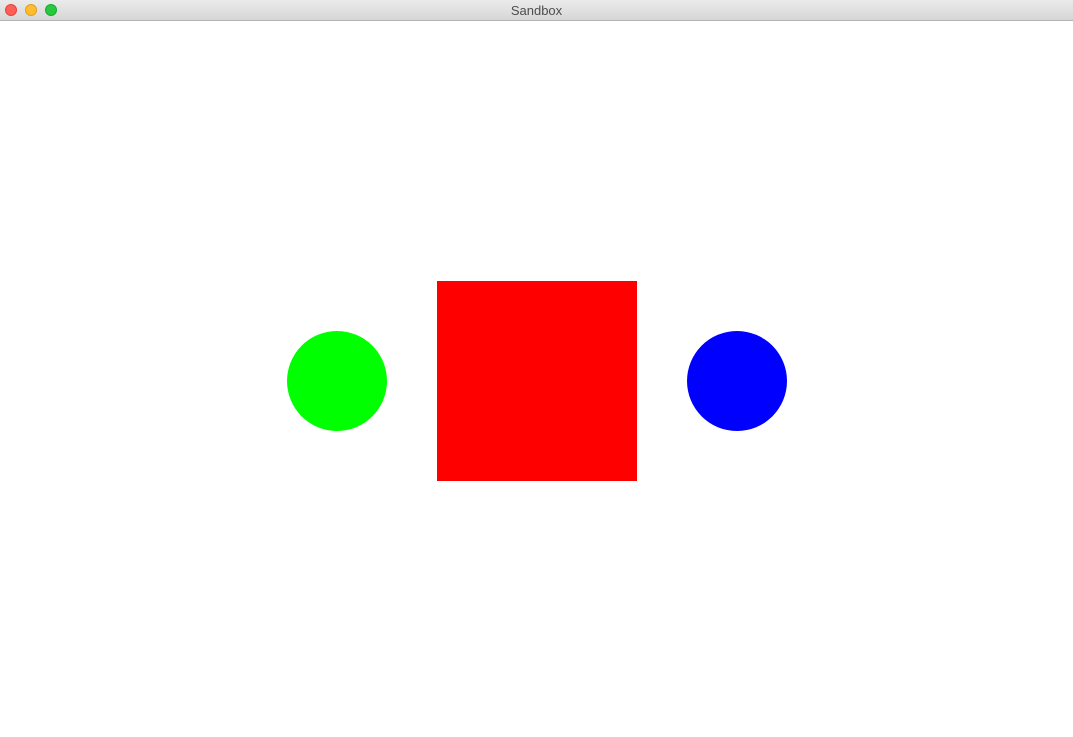 The height and width of the screenshot is (737, 1073). Describe the element at coordinates (737, 381) in the screenshot. I see `blue-circle` at that location.